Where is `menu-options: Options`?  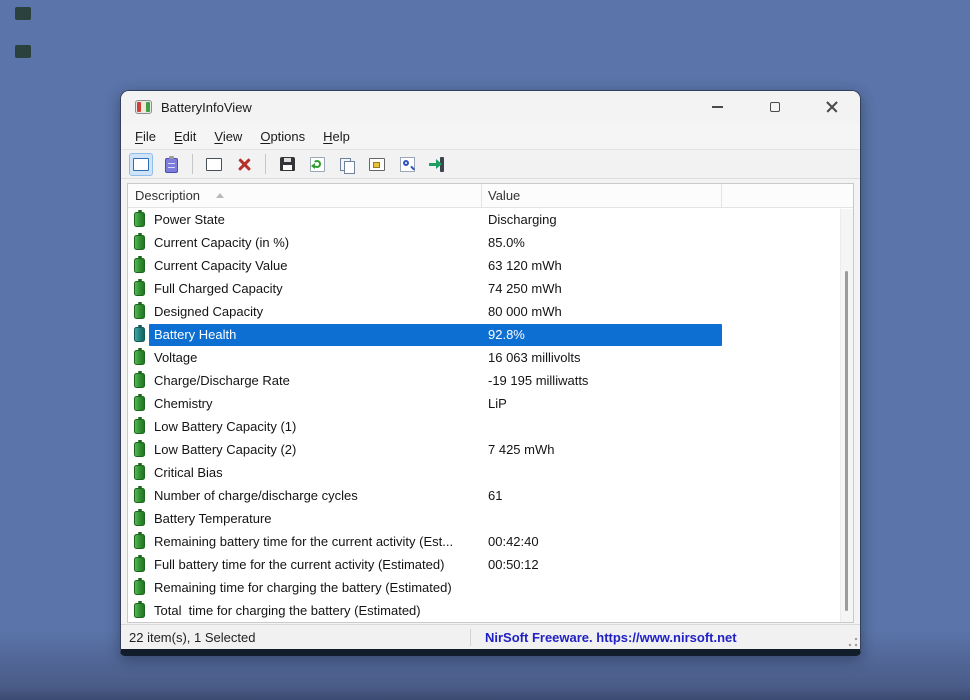 menu-options: Options is located at coordinates (282, 136).